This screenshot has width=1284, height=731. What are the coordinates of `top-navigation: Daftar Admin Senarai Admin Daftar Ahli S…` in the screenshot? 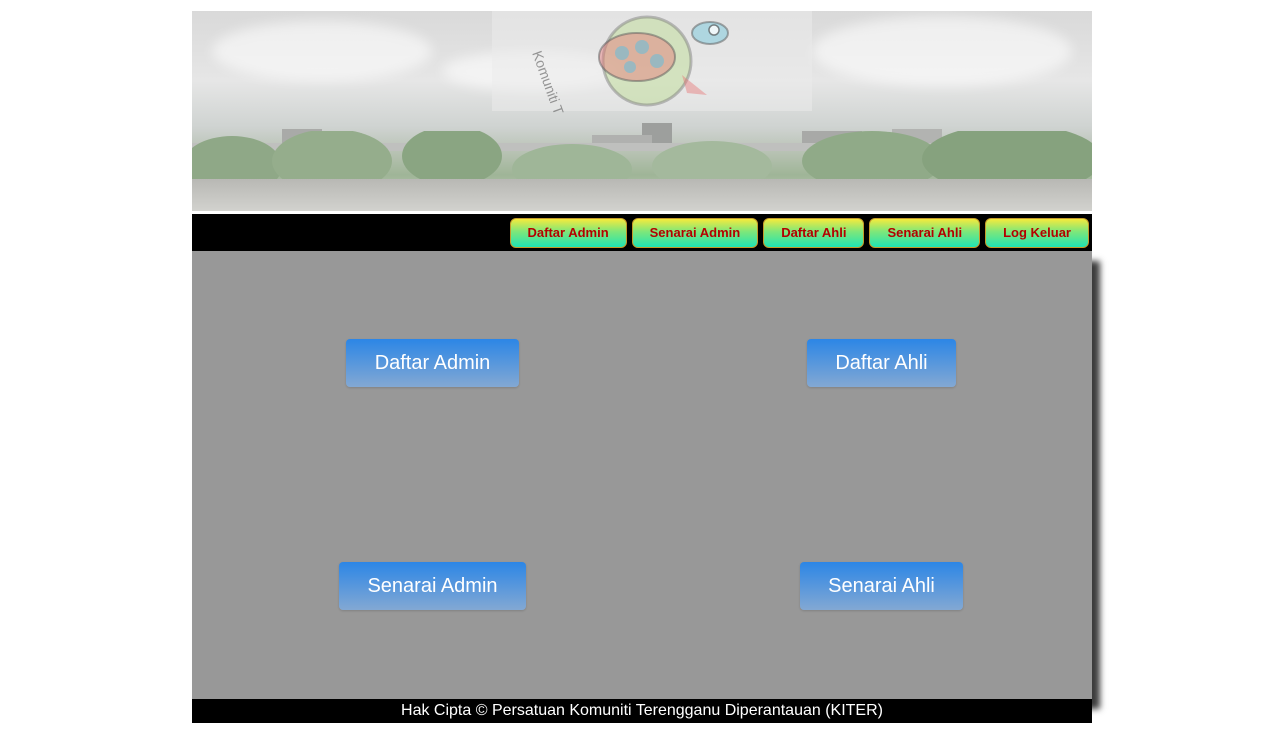 It's located at (642, 232).